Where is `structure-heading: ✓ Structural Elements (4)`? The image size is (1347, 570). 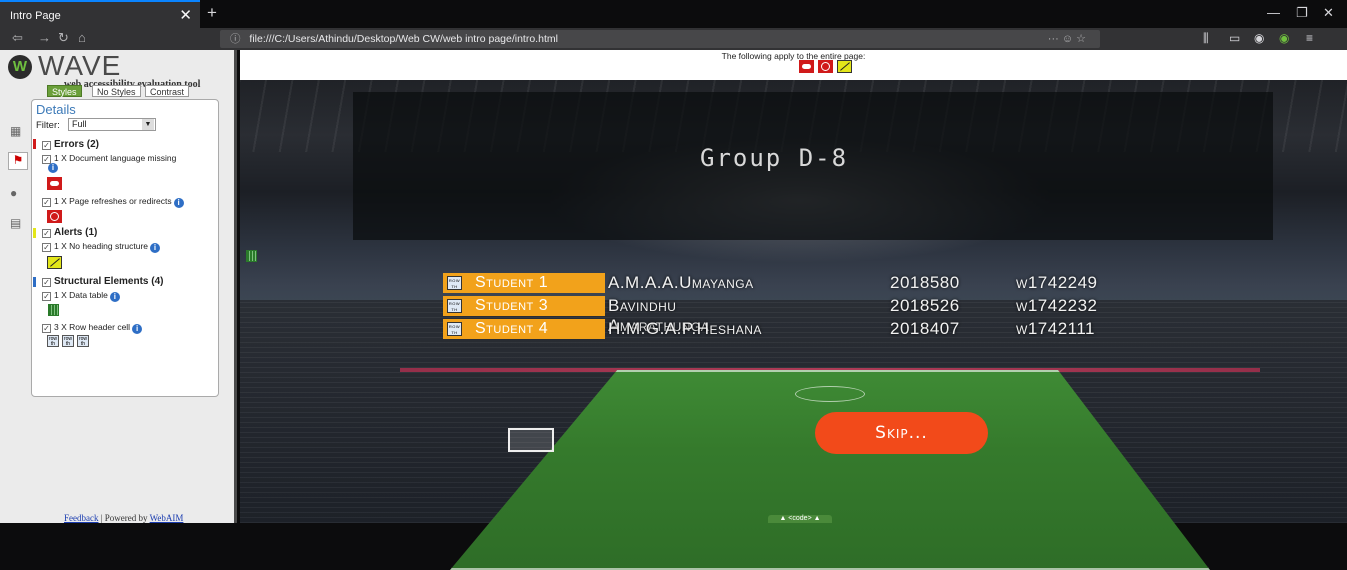 structure-heading: ✓ Structural Elements (4) is located at coordinates (102, 281).